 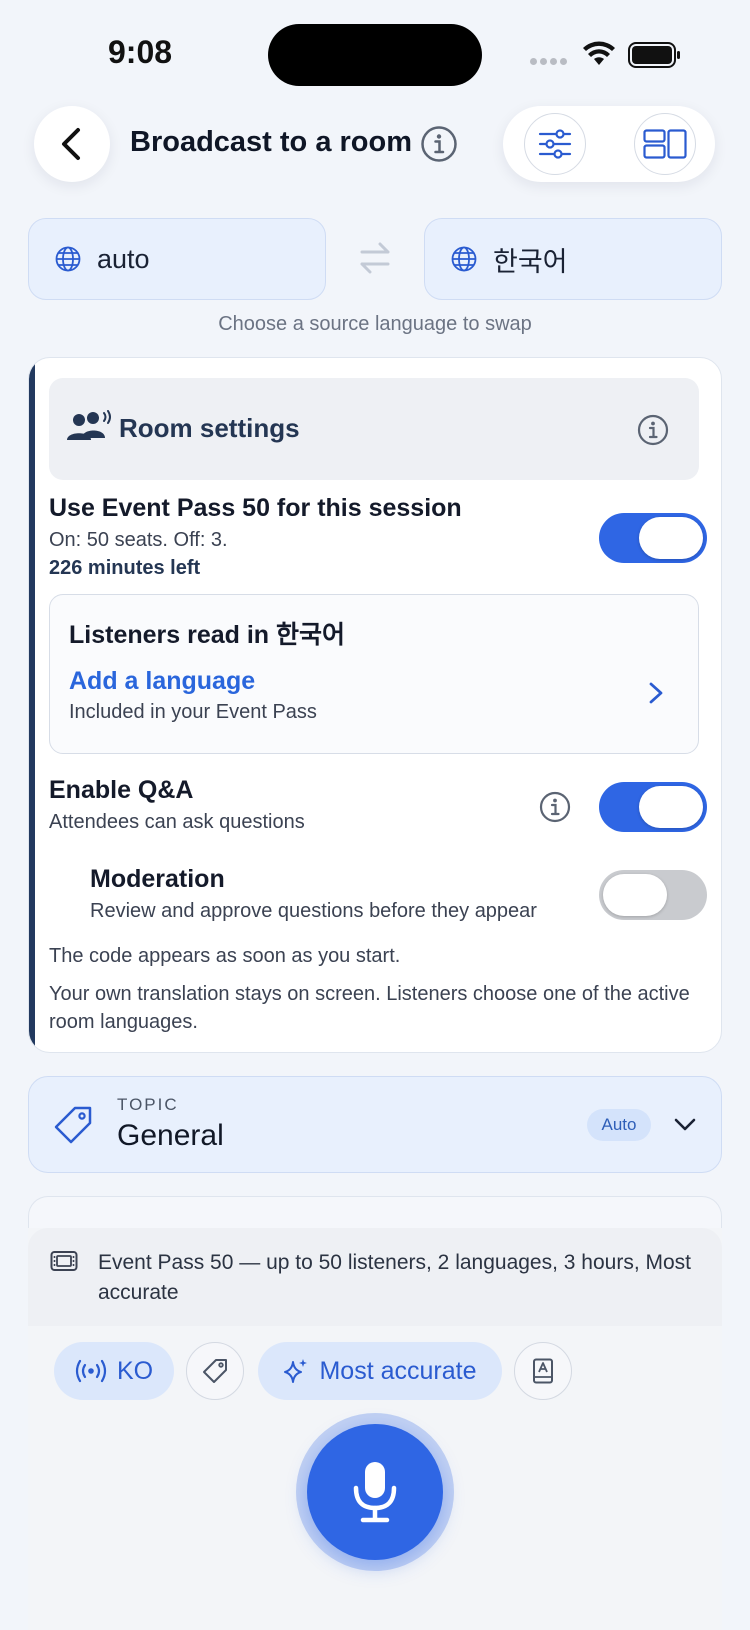 I want to click on add-language-subtitle: Included in your Event Pass, so click(x=193, y=712).